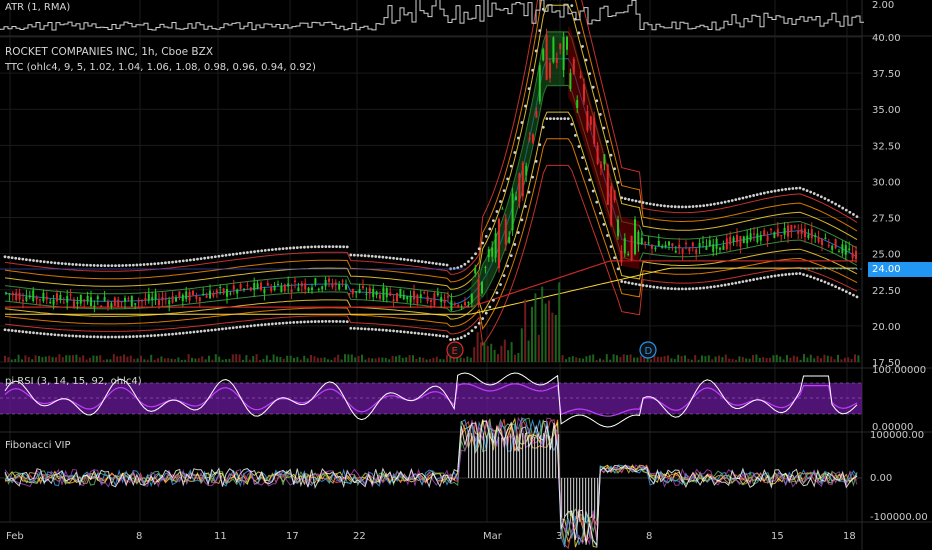 Image resolution: width=932 pixels, height=550 pixels. What do you see at coordinates (37, 7) in the screenshot?
I see `atr-pane-label: ATR (1, RMA)` at bounding box center [37, 7].